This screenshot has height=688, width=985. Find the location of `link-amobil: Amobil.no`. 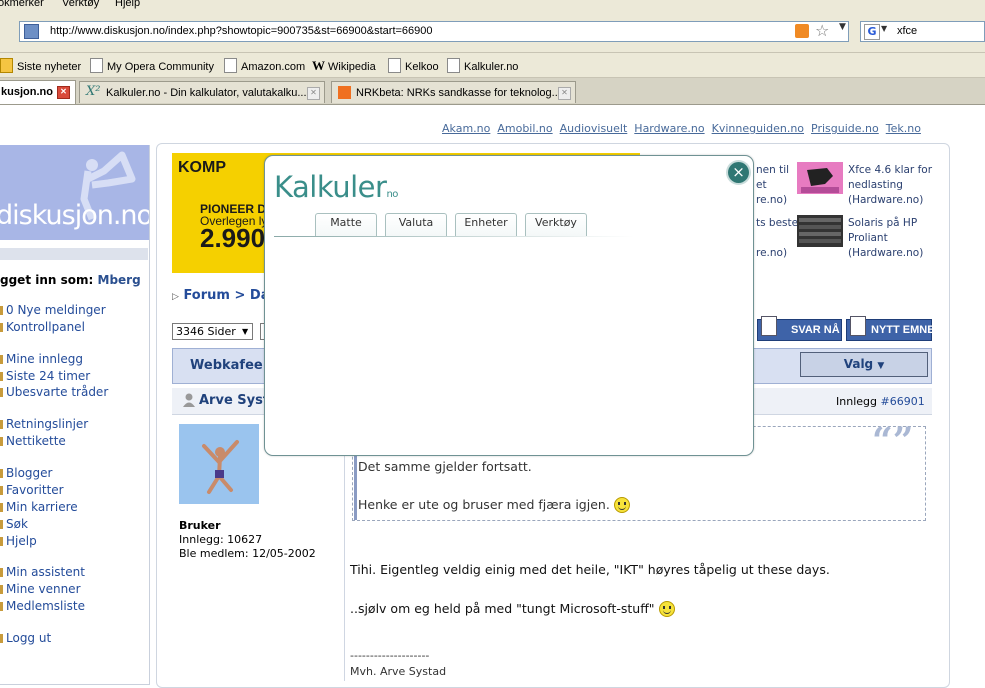

link-amobil: Amobil.no is located at coordinates (524, 128).